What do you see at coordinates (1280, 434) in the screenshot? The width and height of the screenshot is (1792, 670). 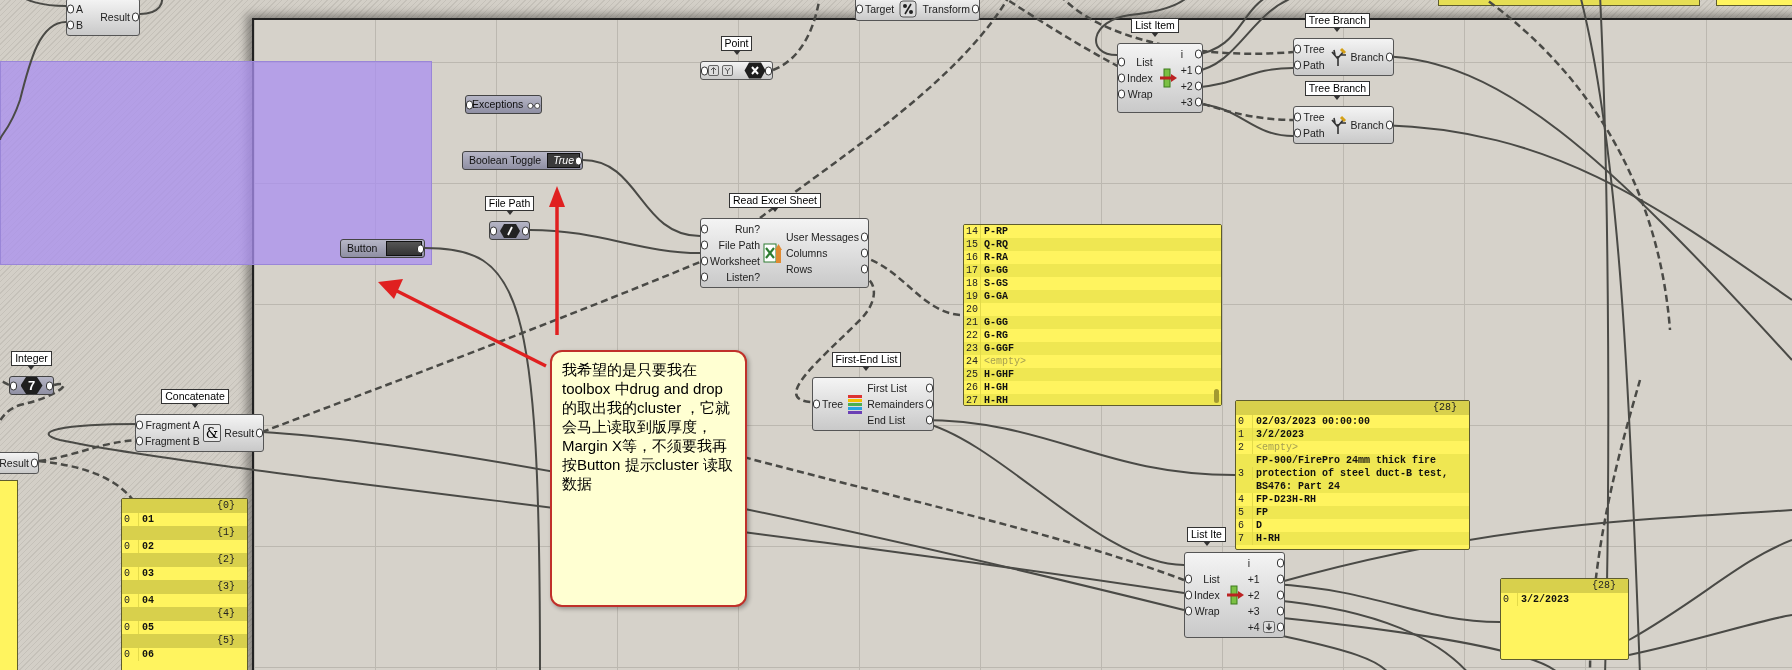 I see `row-value: 3/2/2023` at bounding box center [1280, 434].